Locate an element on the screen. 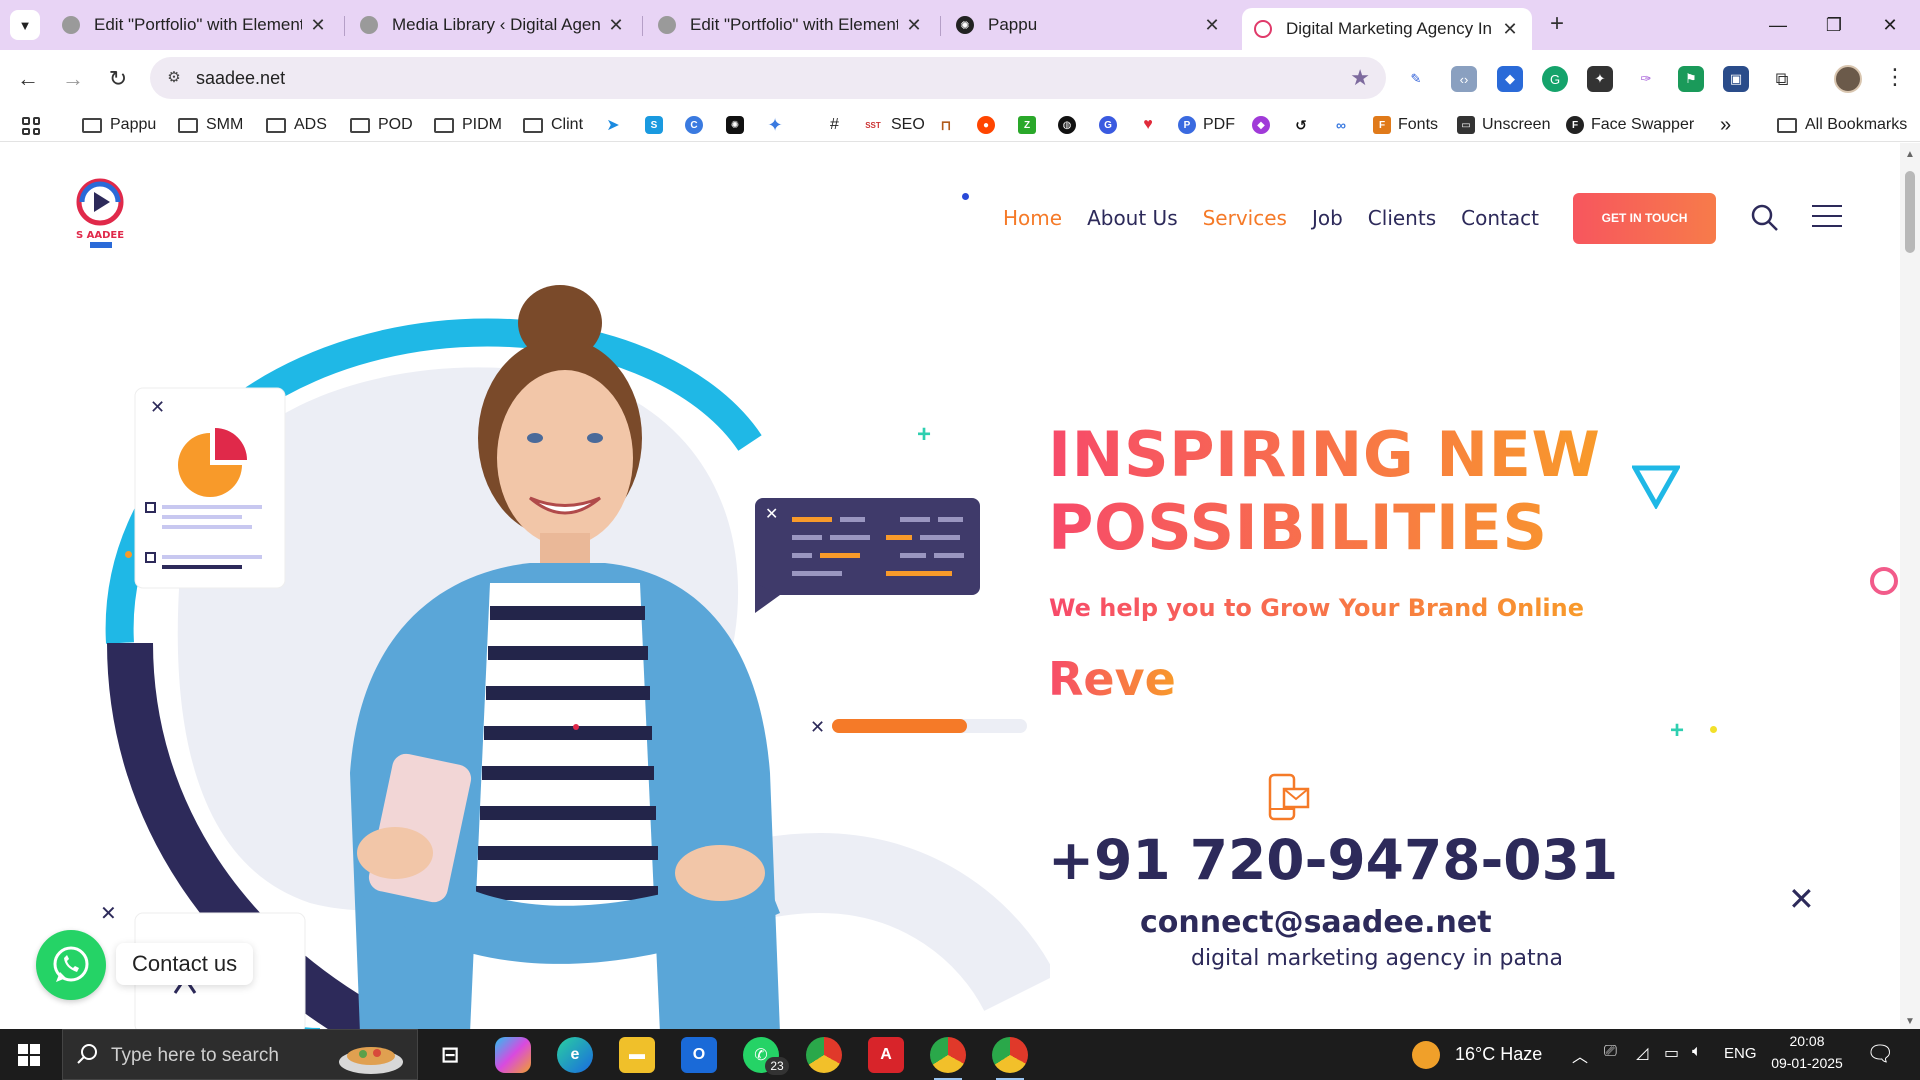 The width and height of the screenshot is (1920, 1080). chrome-profile-icon is located at coordinates (948, 1058).